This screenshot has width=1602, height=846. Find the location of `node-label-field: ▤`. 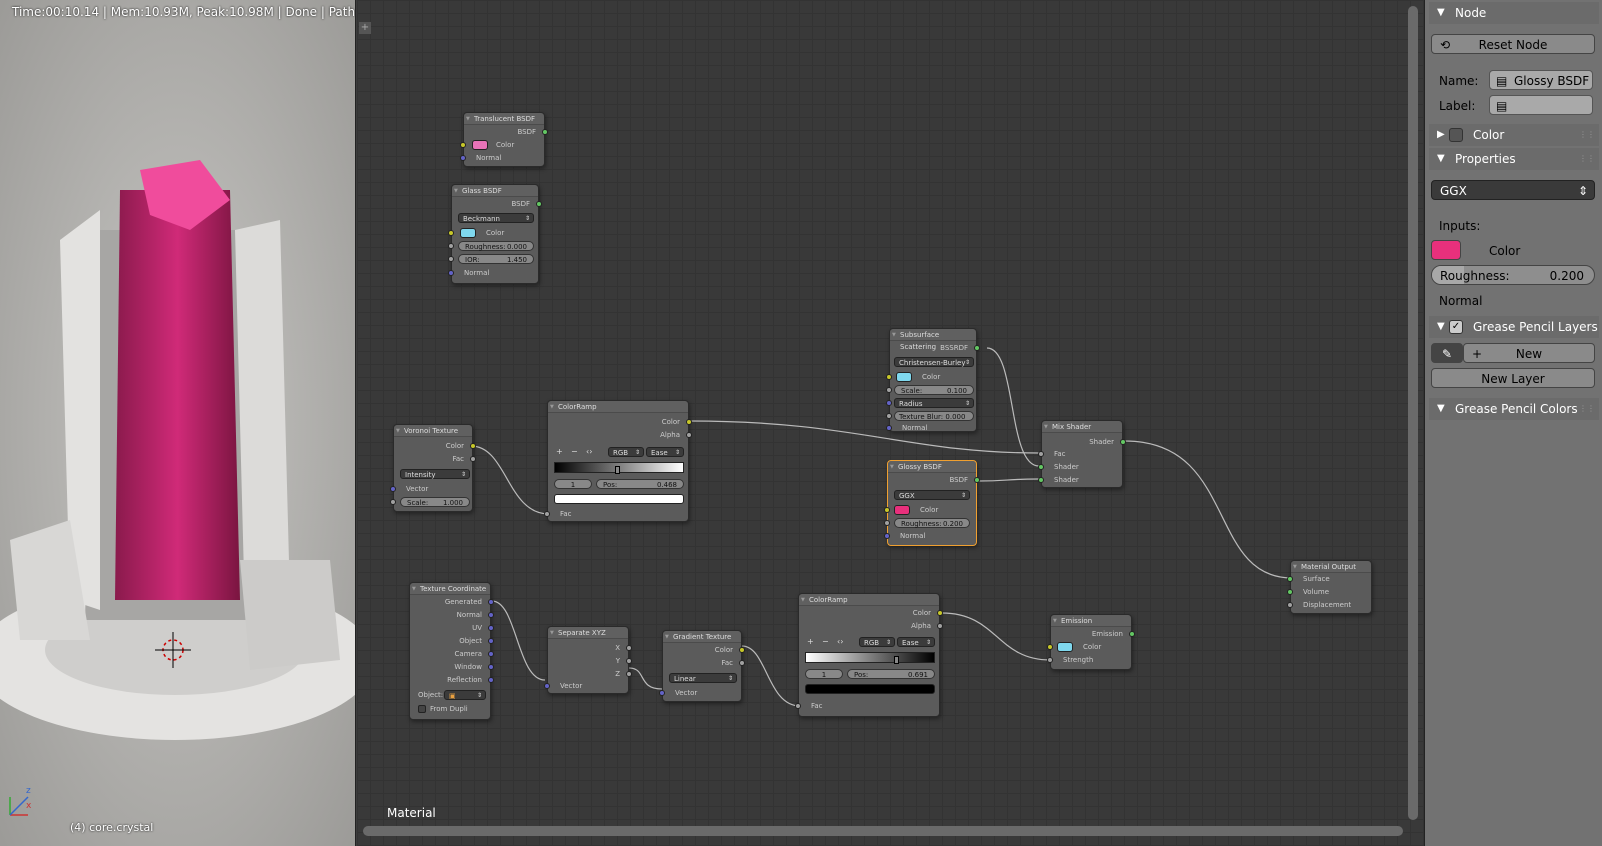

node-label-field: ▤ is located at coordinates (1541, 105).